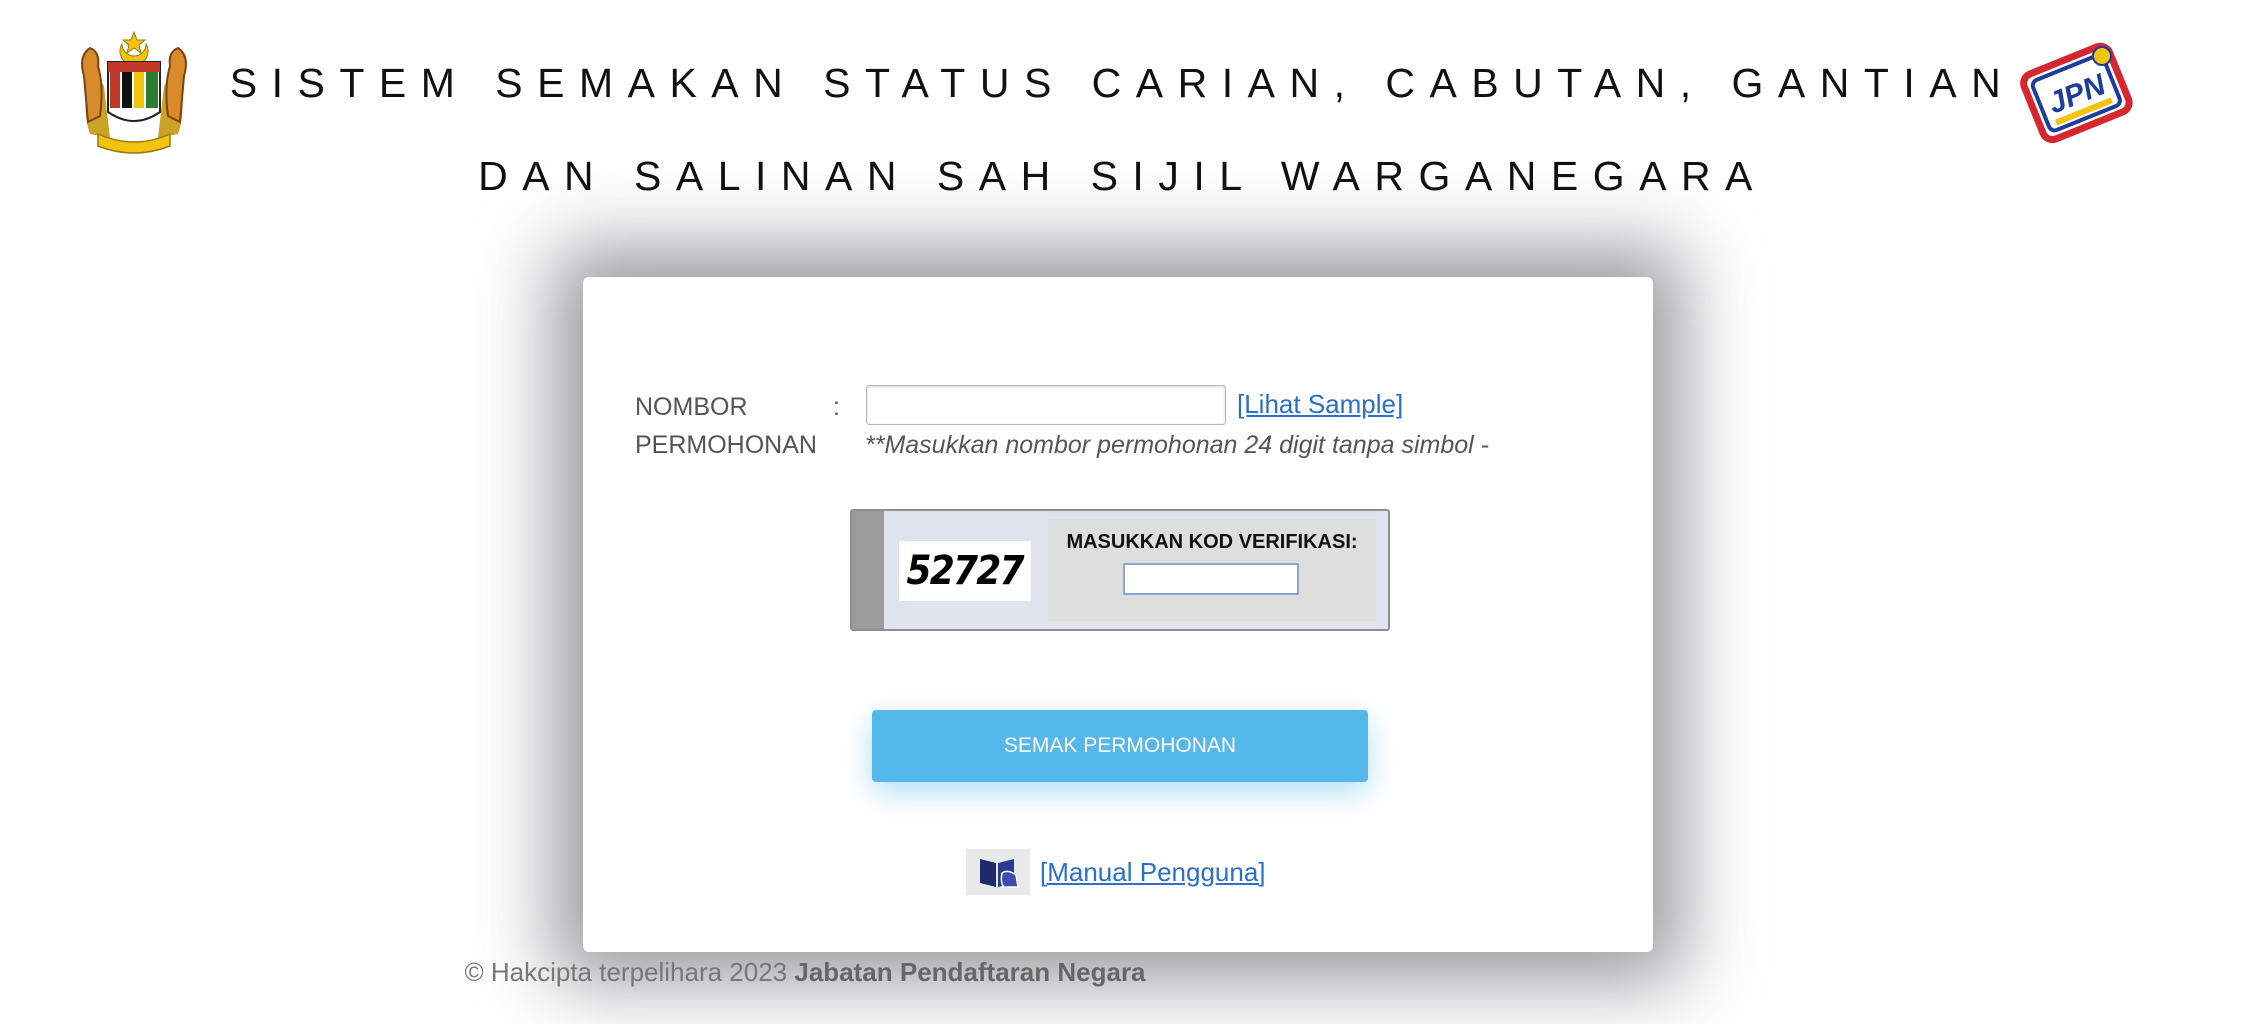 The image size is (2245, 1024). I want to click on manual-pengguna: [Manual Pengguna], so click(1116, 872).